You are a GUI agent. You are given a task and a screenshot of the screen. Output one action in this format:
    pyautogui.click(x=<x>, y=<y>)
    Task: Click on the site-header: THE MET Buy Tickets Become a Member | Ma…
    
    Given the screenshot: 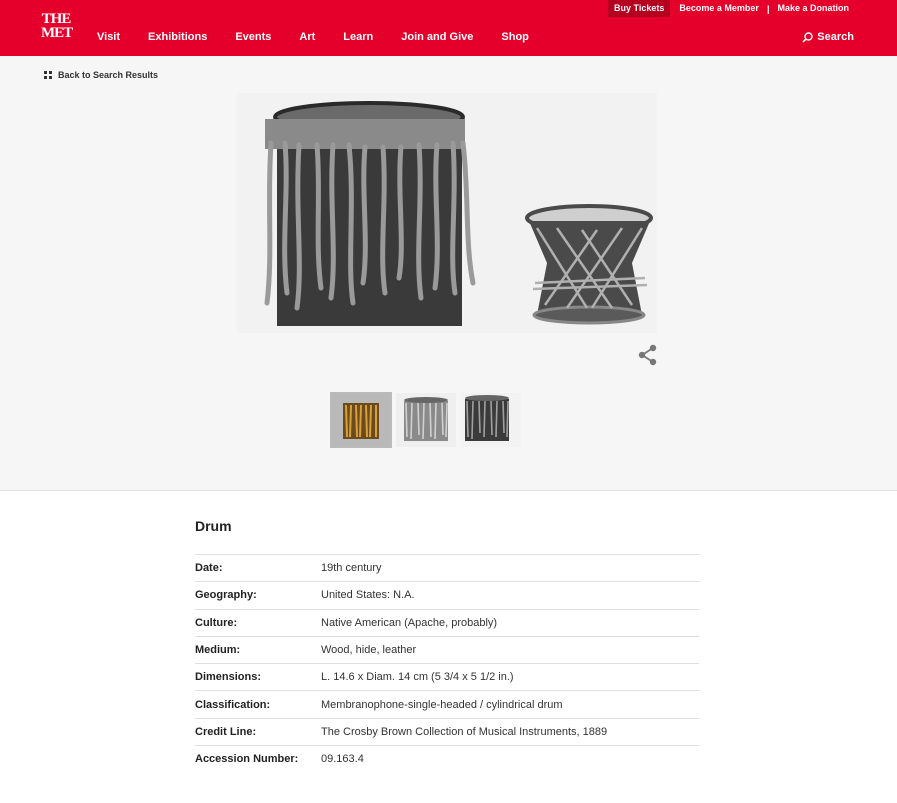 What is the action you would take?
    pyautogui.click(x=448, y=28)
    